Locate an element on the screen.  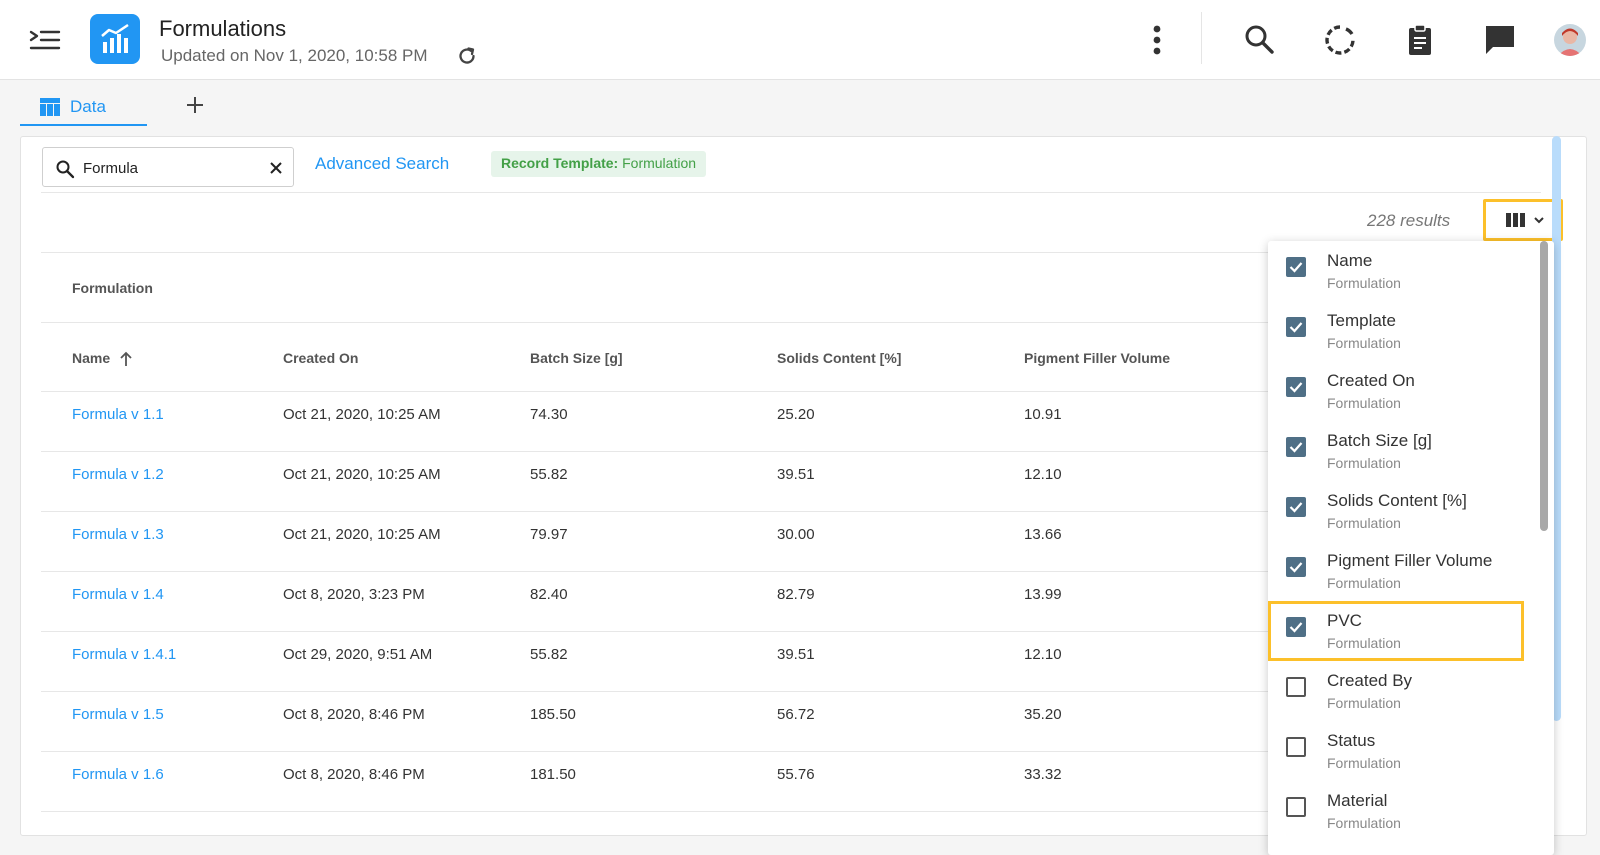
updated-timestamp: Updated on Nov 1, 2020, 10:58 PM is located at coordinates (294, 55).